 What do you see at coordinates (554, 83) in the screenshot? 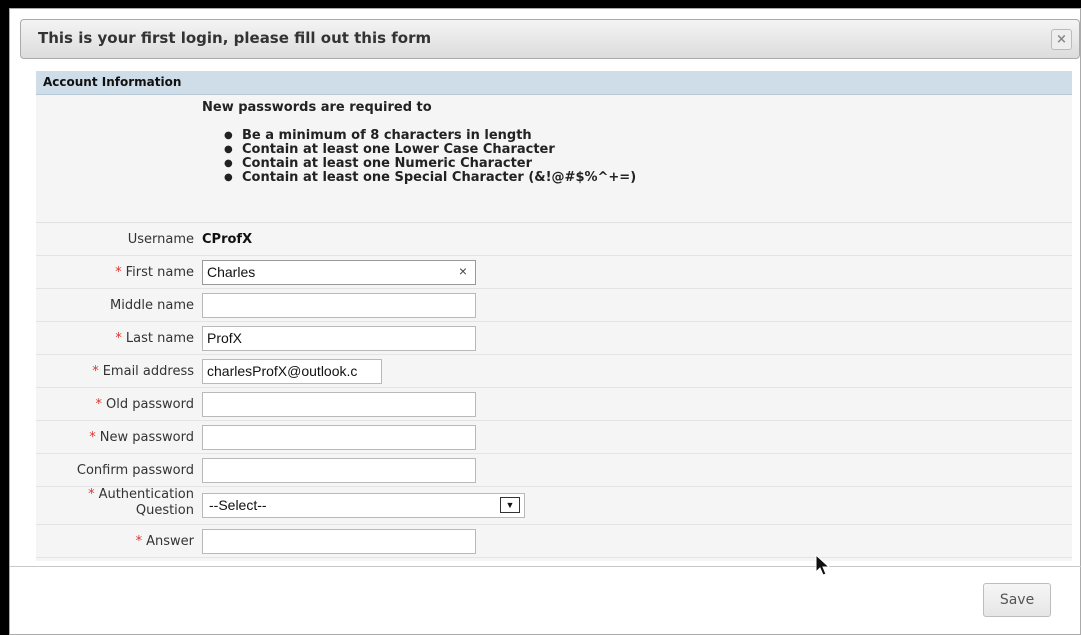
I see `section-header: Account Information` at bounding box center [554, 83].